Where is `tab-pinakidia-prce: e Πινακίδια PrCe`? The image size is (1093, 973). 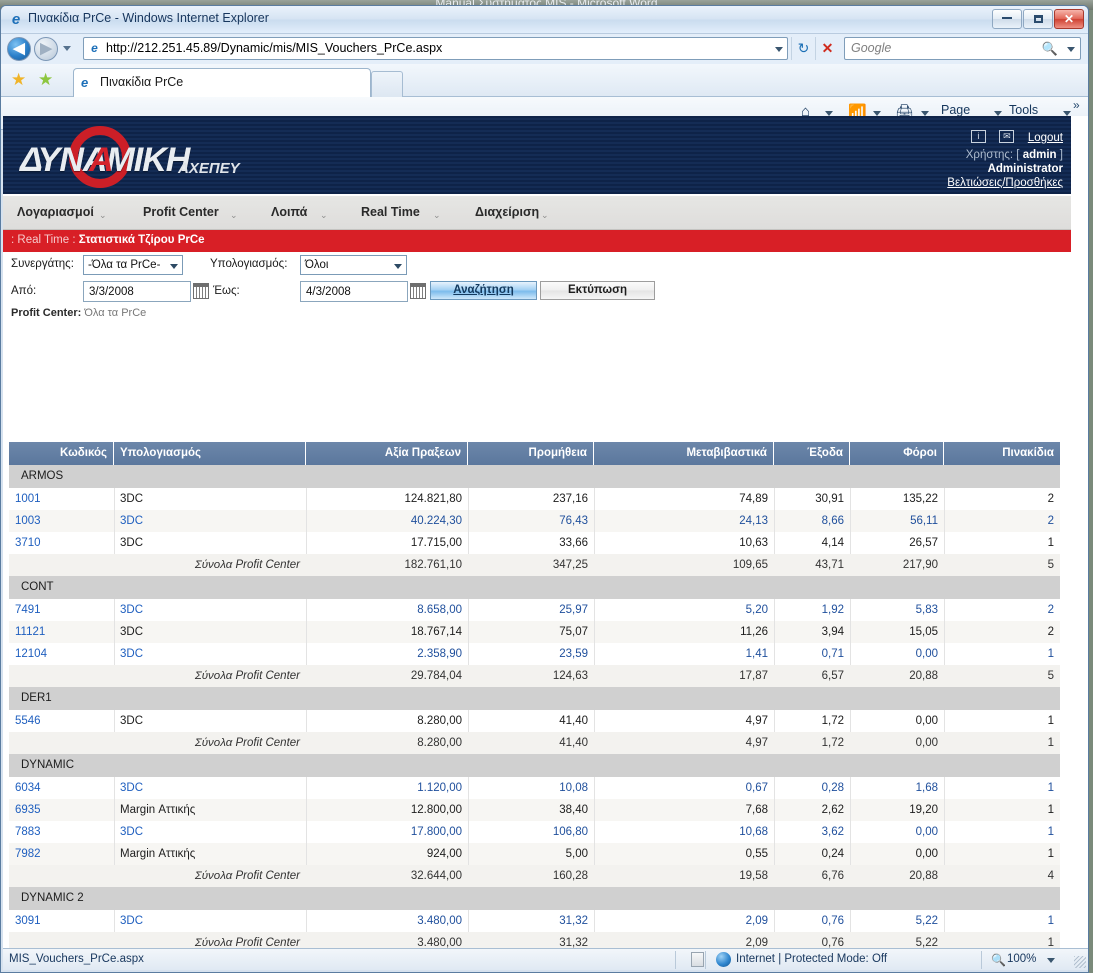 tab-pinakidia-prce: e Πινακίδια PrCe is located at coordinates (222, 82).